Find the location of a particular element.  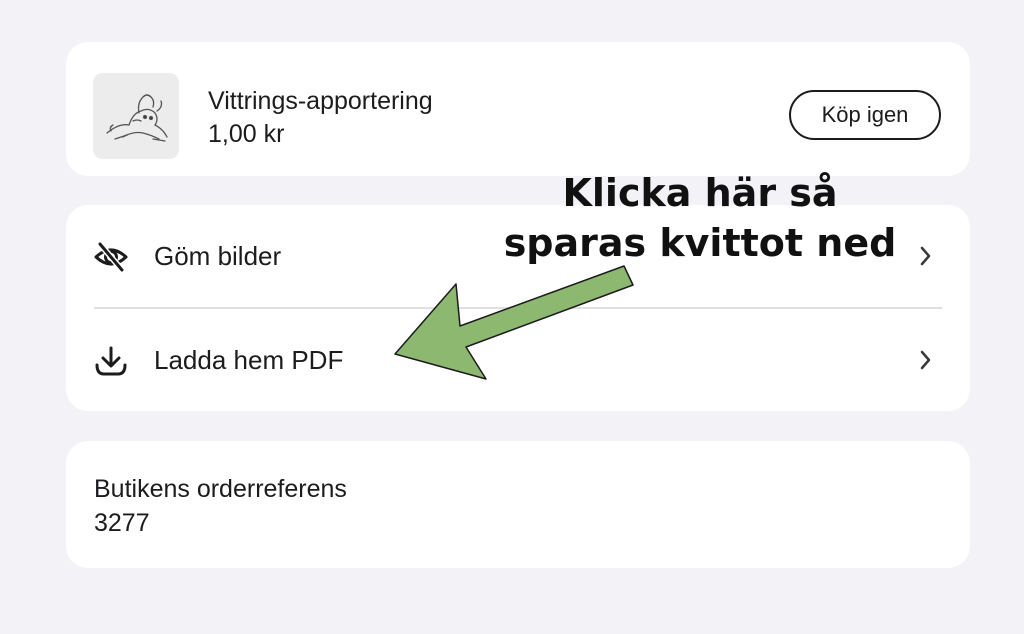

product-title: Vittrings-apportering is located at coordinates (320, 101).